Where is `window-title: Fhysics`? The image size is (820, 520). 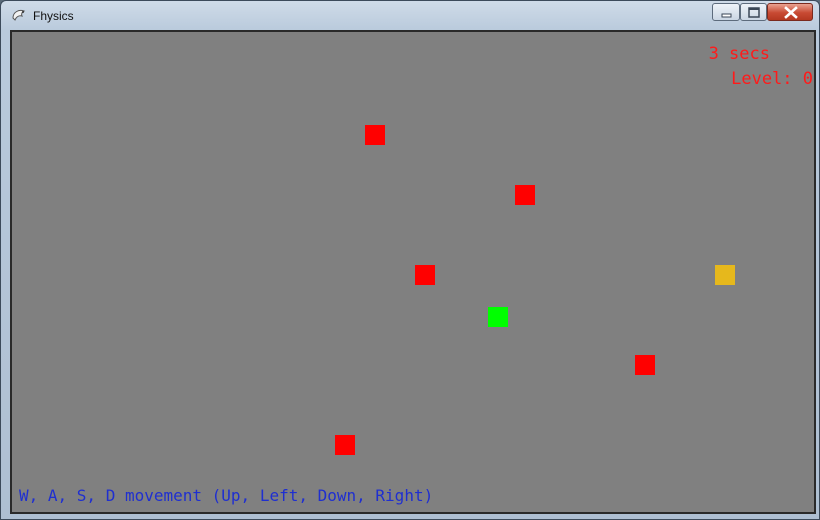
window-title: Fhysics is located at coordinates (53, 16).